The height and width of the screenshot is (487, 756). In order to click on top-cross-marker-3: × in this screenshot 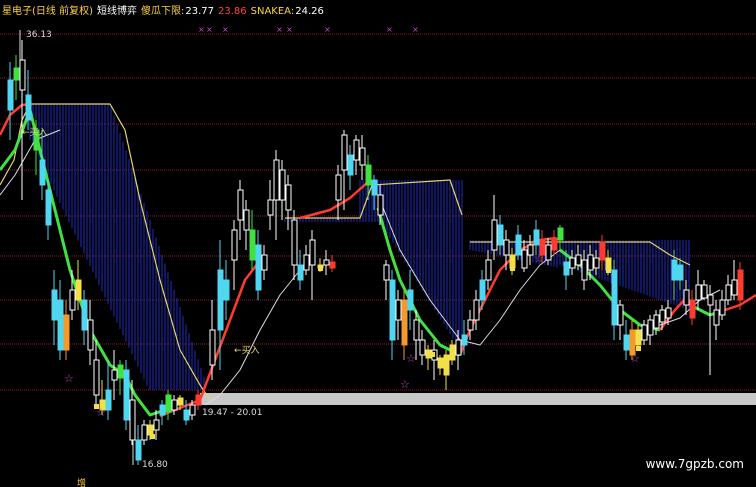, I will do `click(279, 29)`.